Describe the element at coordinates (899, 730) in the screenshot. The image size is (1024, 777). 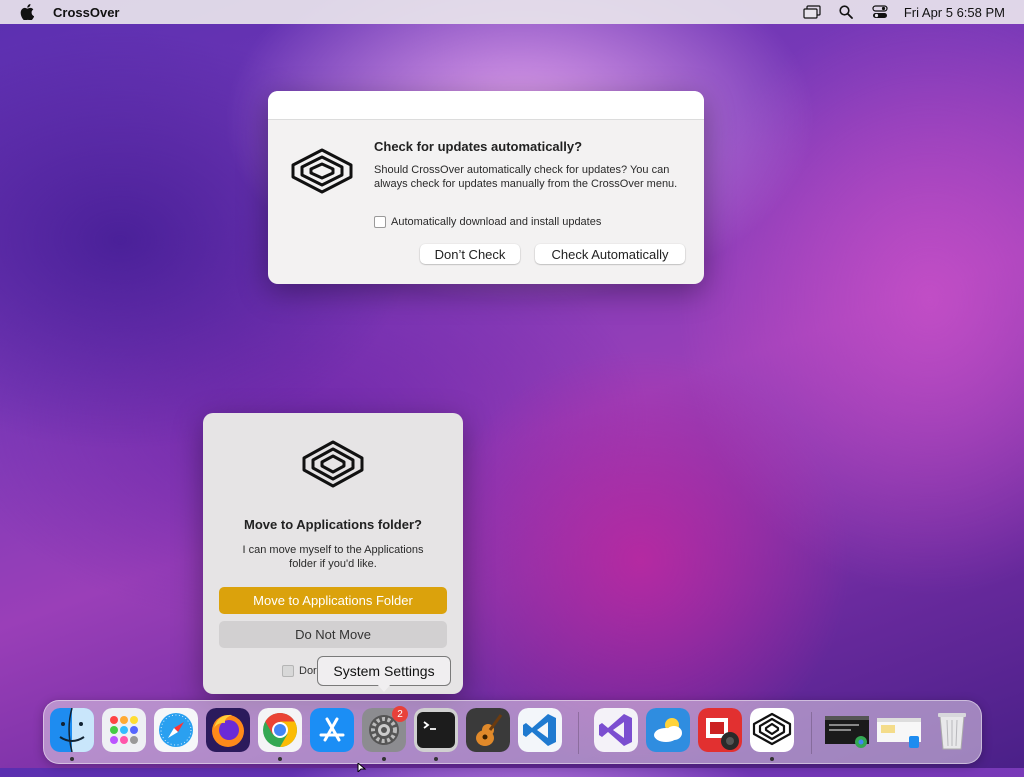
I see `dock-minimized-finder-window-icon` at that location.